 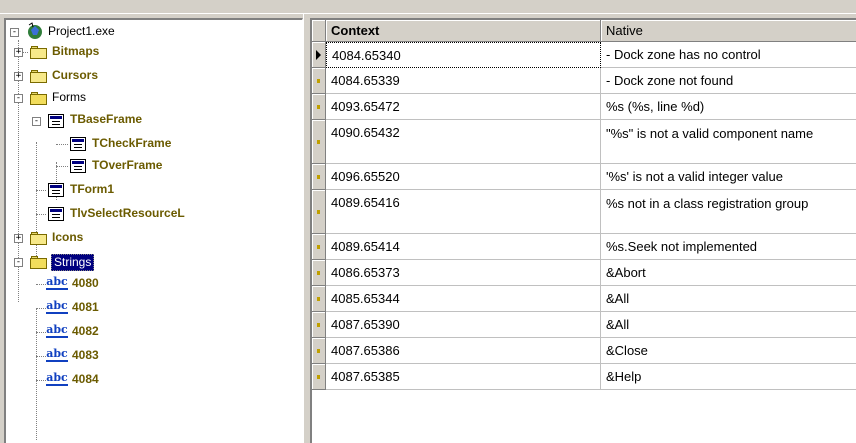 I want to click on context-cell: 4093.65472, so click(x=463, y=107).